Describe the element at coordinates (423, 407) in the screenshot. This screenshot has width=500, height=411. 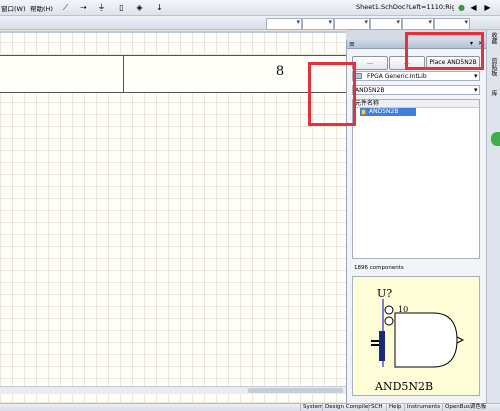
I see `status-tab-instruments: Instruments` at that location.